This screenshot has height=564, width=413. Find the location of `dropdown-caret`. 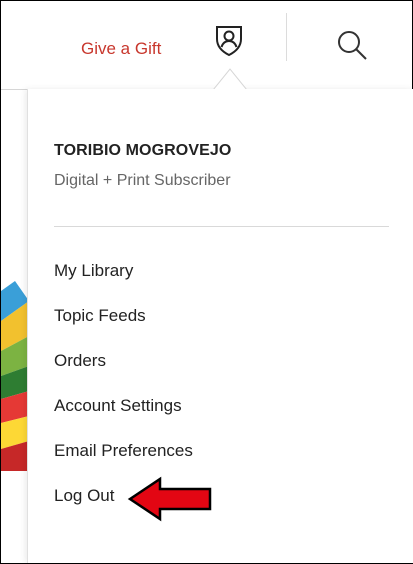

dropdown-caret is located at coordinates (230, 79).